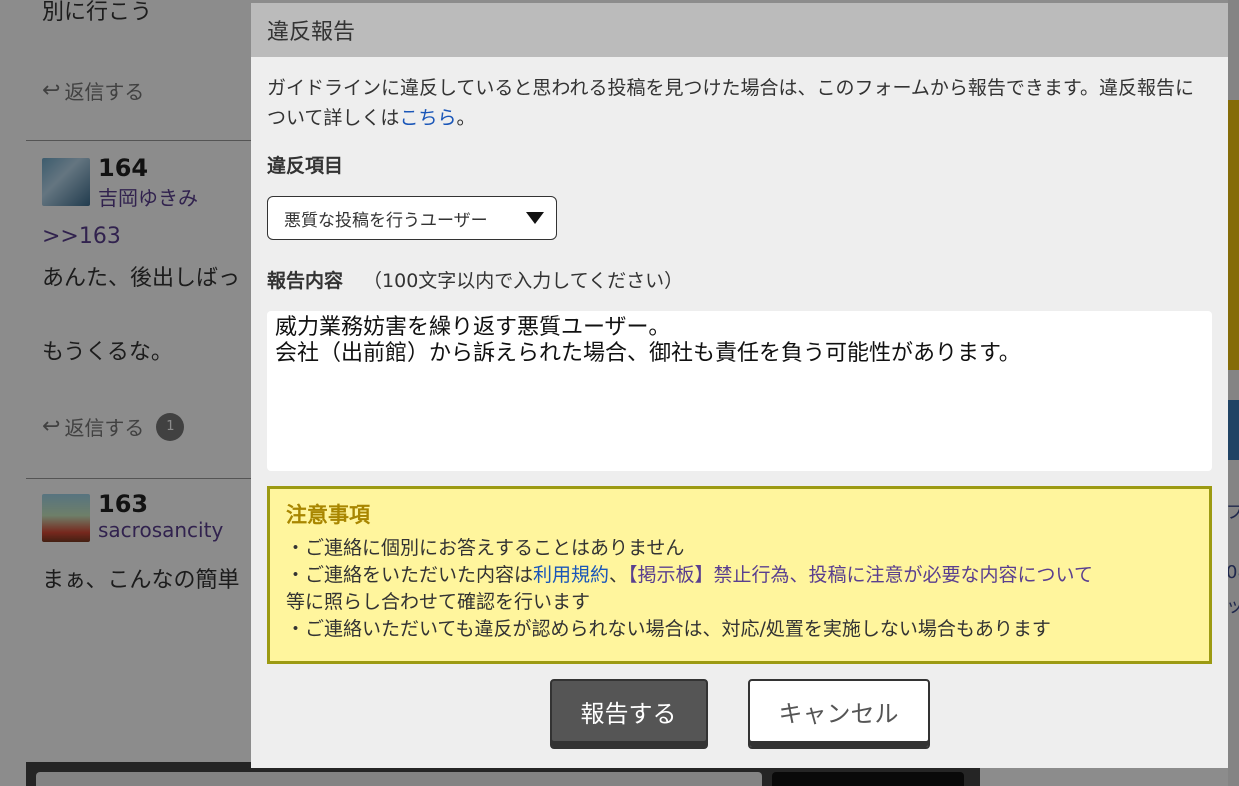  Describe the element at coordinates (485, 548) in the screenshot. I see `notice-line: ・ご連絡に個別にお答えすることはありません` at that location.